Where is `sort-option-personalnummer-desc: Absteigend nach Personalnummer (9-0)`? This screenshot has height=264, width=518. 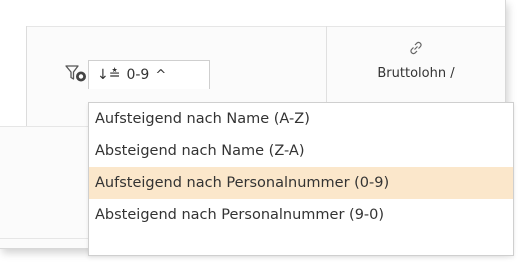 sort-option-personalnummer-desc: Absteigend nach Personalnummer (9-0) is located at coordinates (301, 215).